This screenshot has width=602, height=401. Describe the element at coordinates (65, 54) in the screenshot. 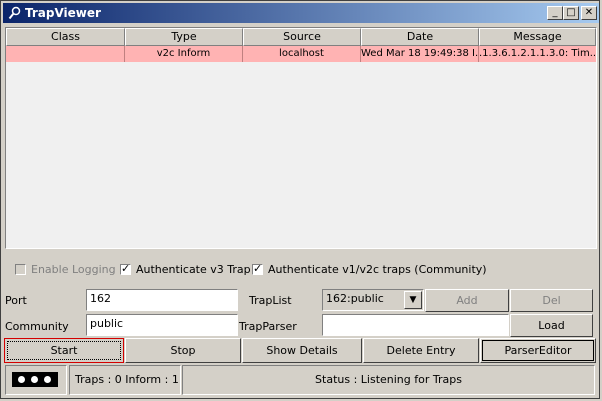

I see `cell-class` at that location.